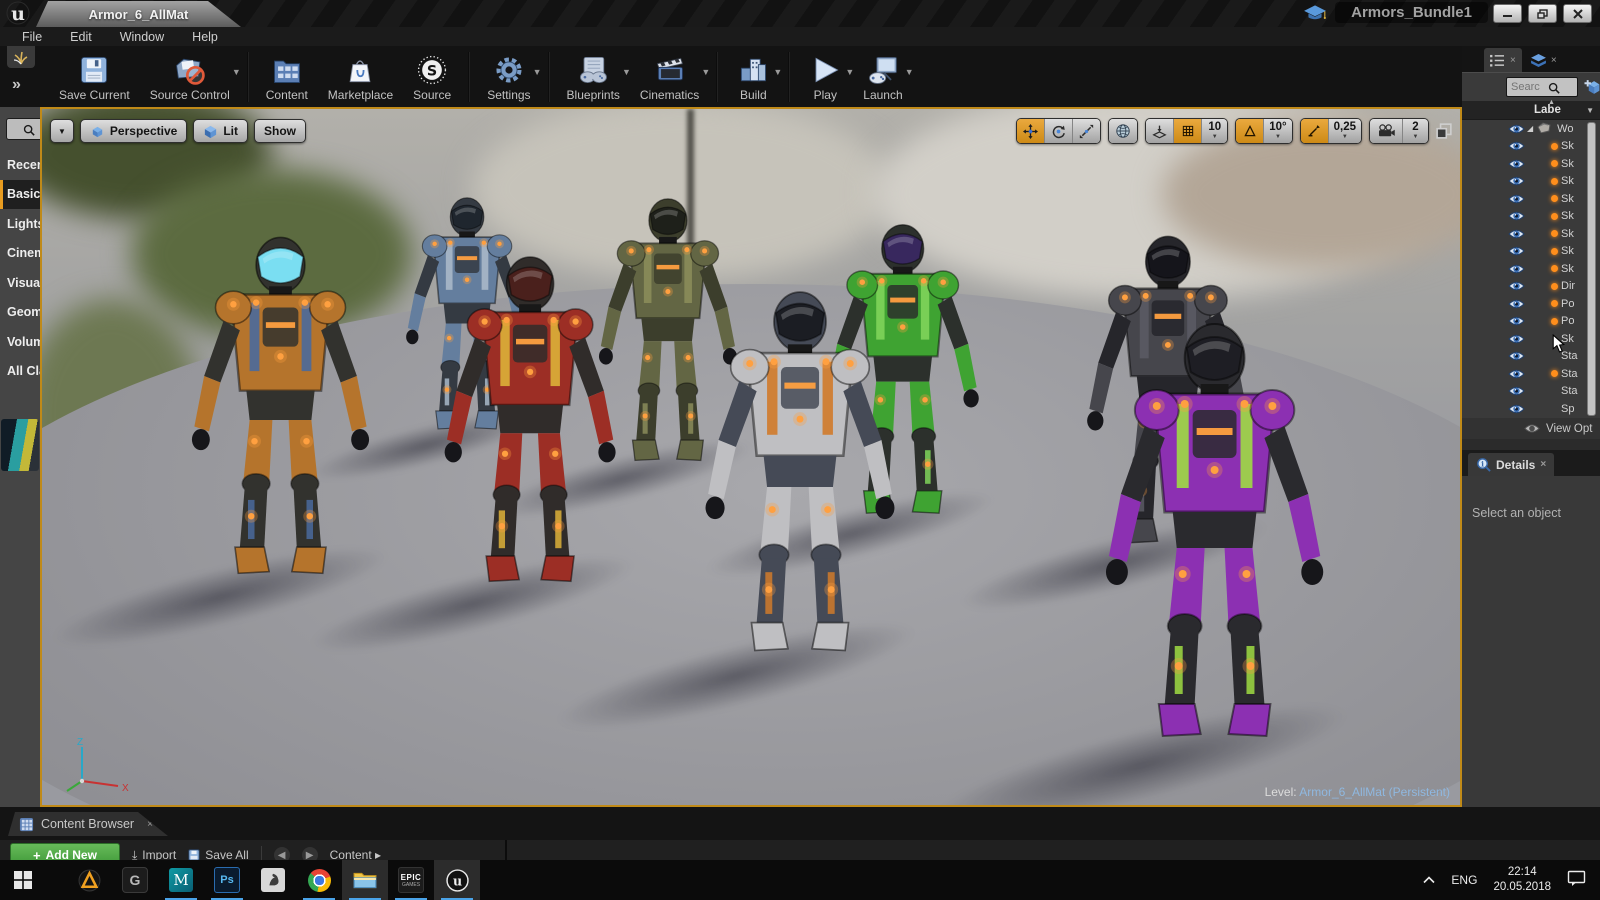 The image size is (1600, 900). I want to click on outliner-row: Sp, so click(1531, 409).